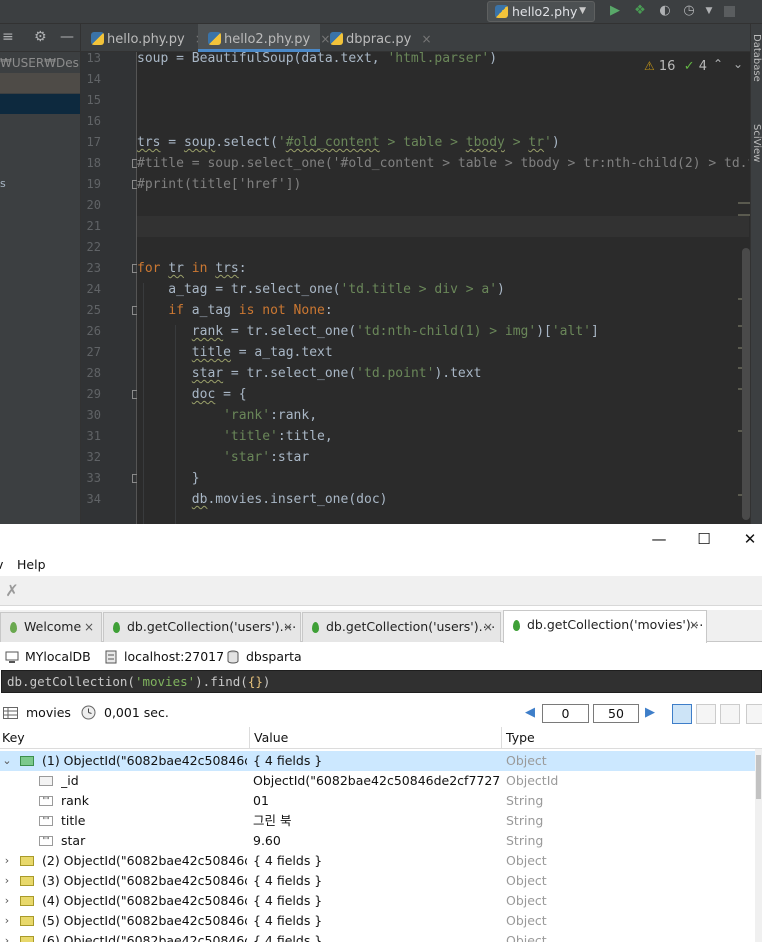 This screenshot has width=762, height=942. Describe the element at coordinates (756, 143) in the screenshot. I see `sciview-tool-tab: SciView` at that location.